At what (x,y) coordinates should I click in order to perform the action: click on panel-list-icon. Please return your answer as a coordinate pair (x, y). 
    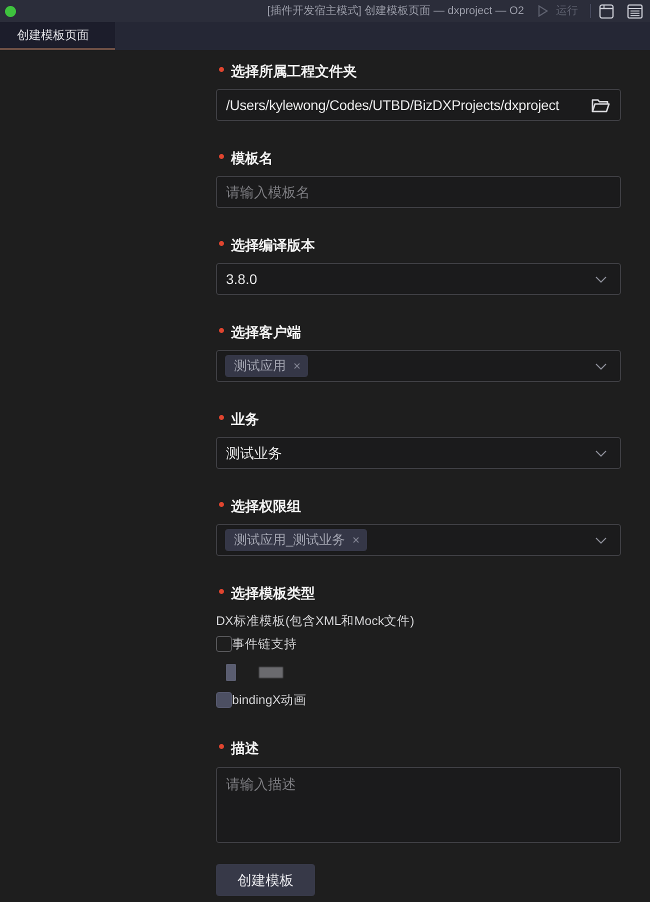
    Looking at the image, I should click on (635, 11).